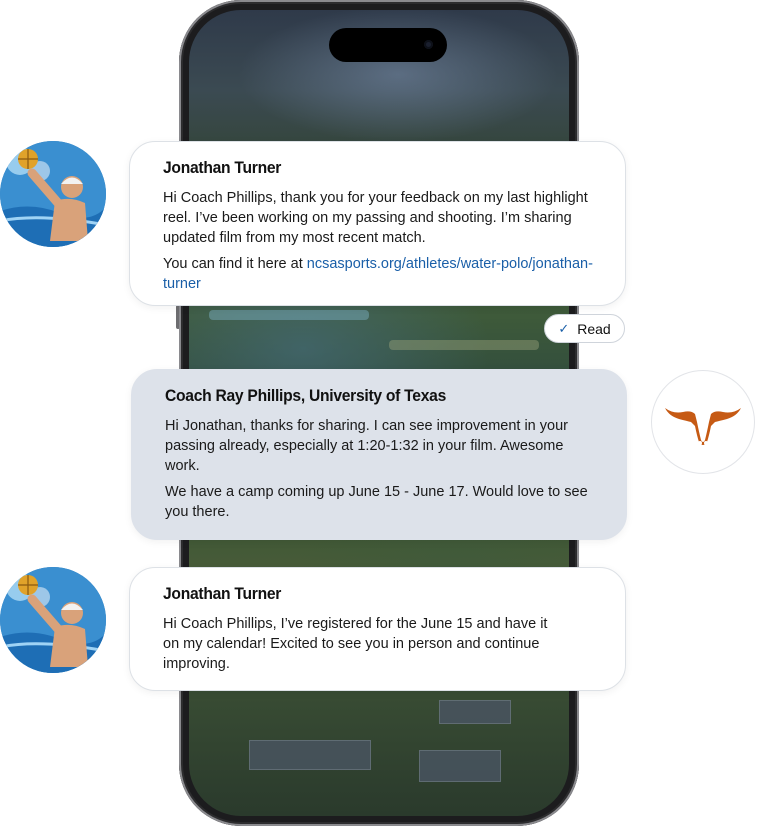 The image size is (758, 826). I want to click on read-receipt-label: Read, so click(594, 328).